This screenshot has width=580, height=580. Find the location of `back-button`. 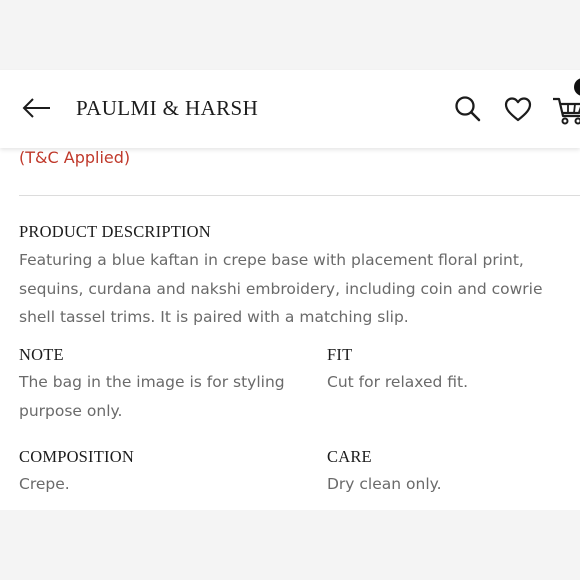

back-button is located at coordinates (37, 109).